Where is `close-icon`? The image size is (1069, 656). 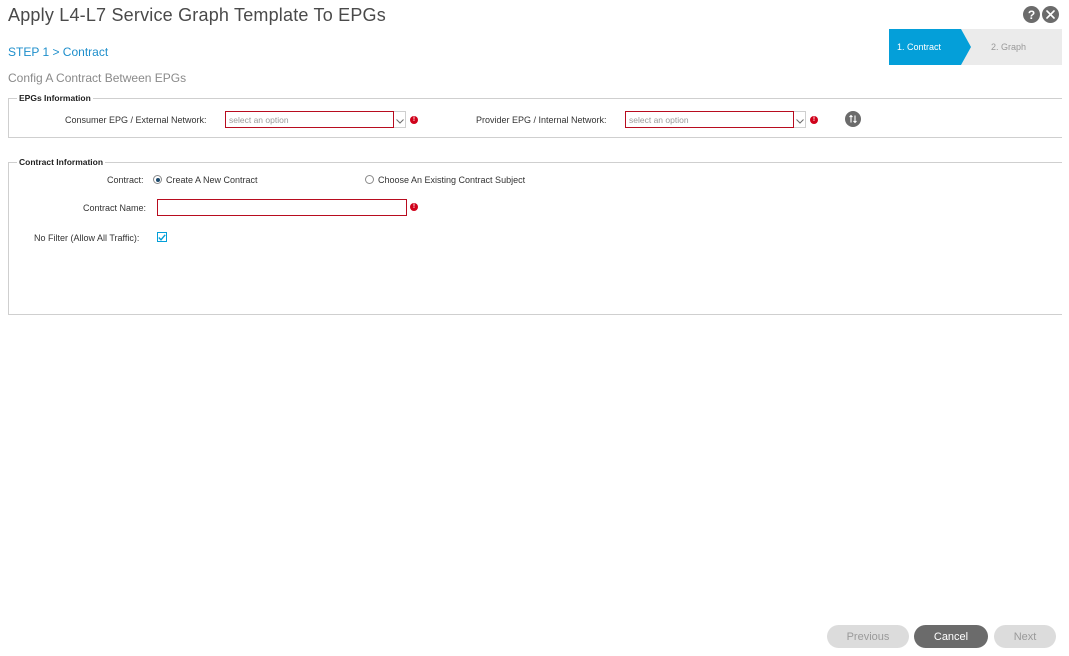
close-icon is located at coordinates (1050, 14).